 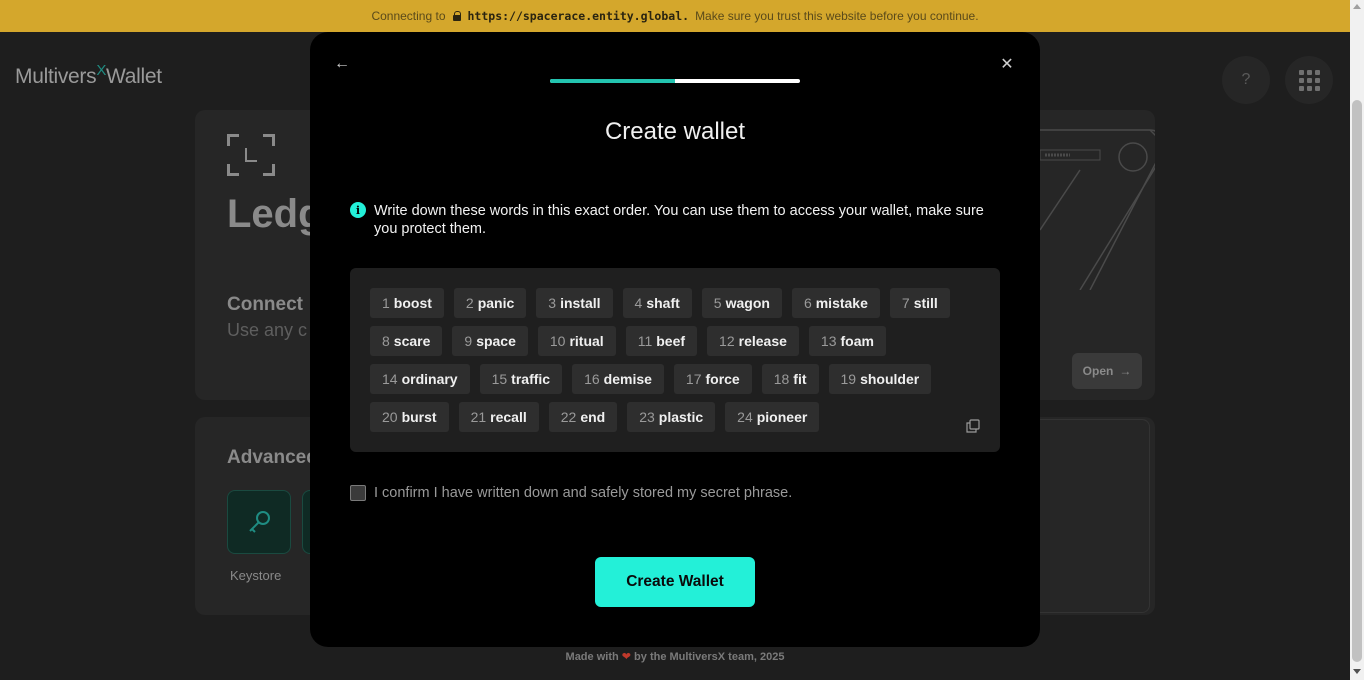 I want to click on secret-word-text: mistake, so click(x=841, y=303).